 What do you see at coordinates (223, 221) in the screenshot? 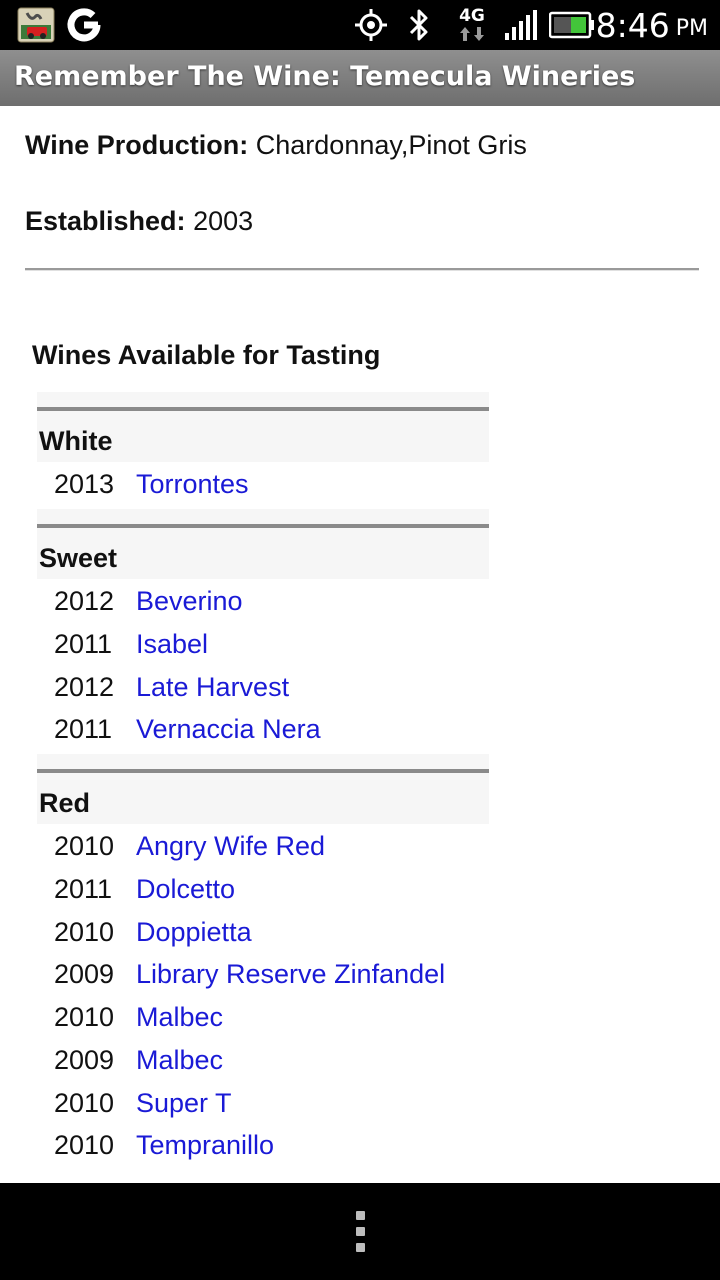
I see `established-value: 2003` at bounding box center [223, 221].